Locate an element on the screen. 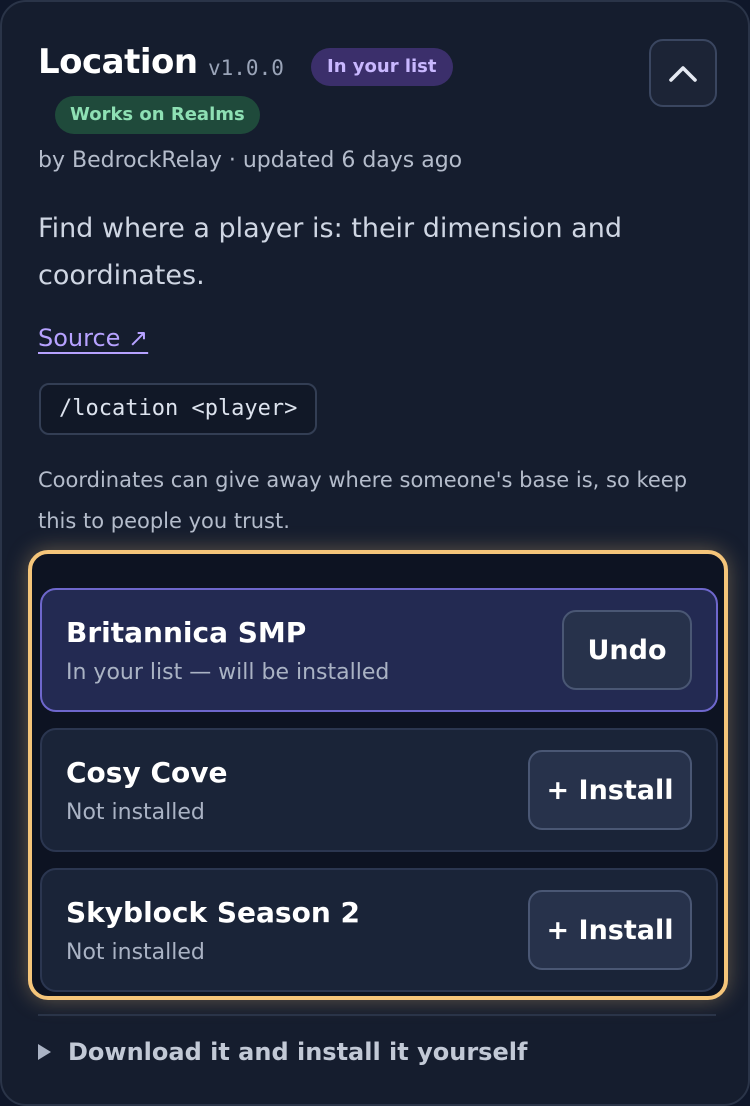 Image resolution: width=750 pixels, height=1106 pixels. realm-name: Skyblock Season 2 is located at coordinates (213, 912).